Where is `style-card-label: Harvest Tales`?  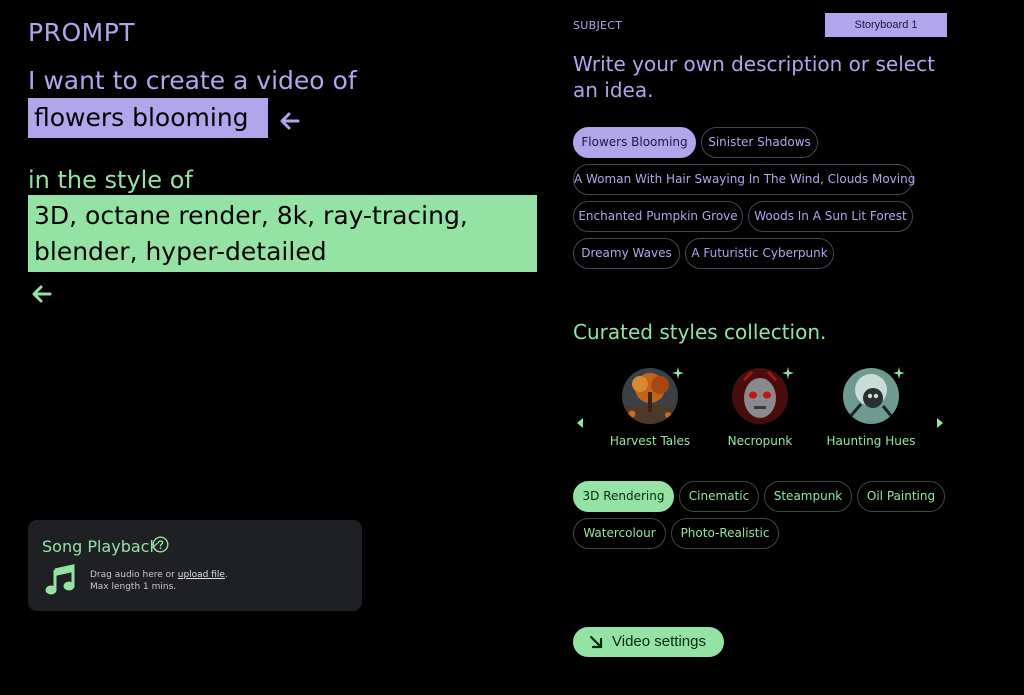
style-card-label: Harvest Tales is located at coordinates (650, 441).